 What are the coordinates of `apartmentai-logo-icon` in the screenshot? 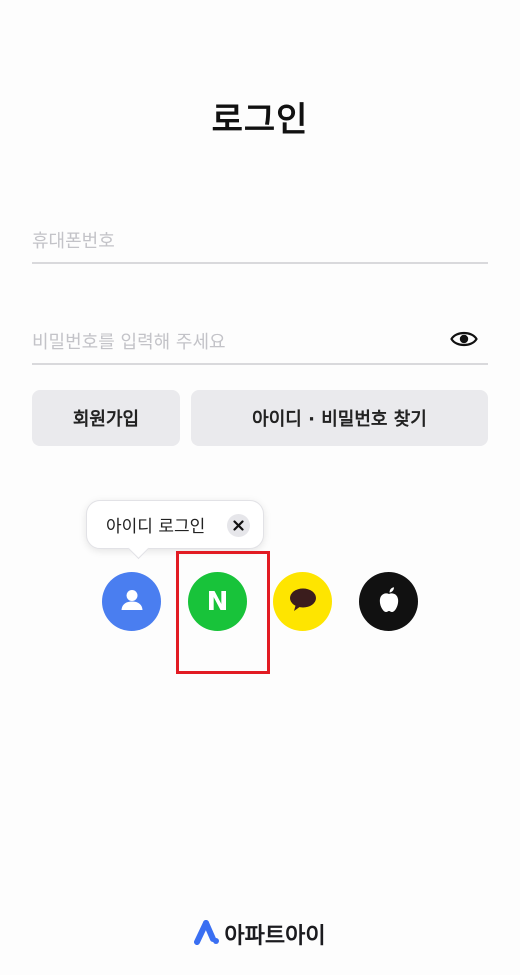 It's located at (207, 934).